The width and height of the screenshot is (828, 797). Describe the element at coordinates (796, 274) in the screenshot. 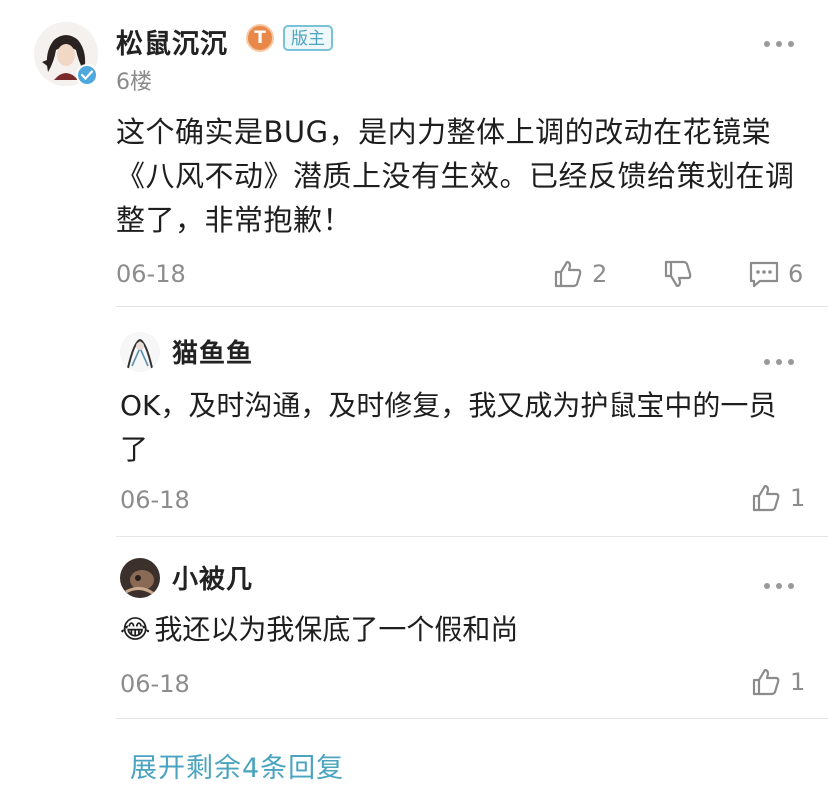

I see `comment-count: 6` at that location.